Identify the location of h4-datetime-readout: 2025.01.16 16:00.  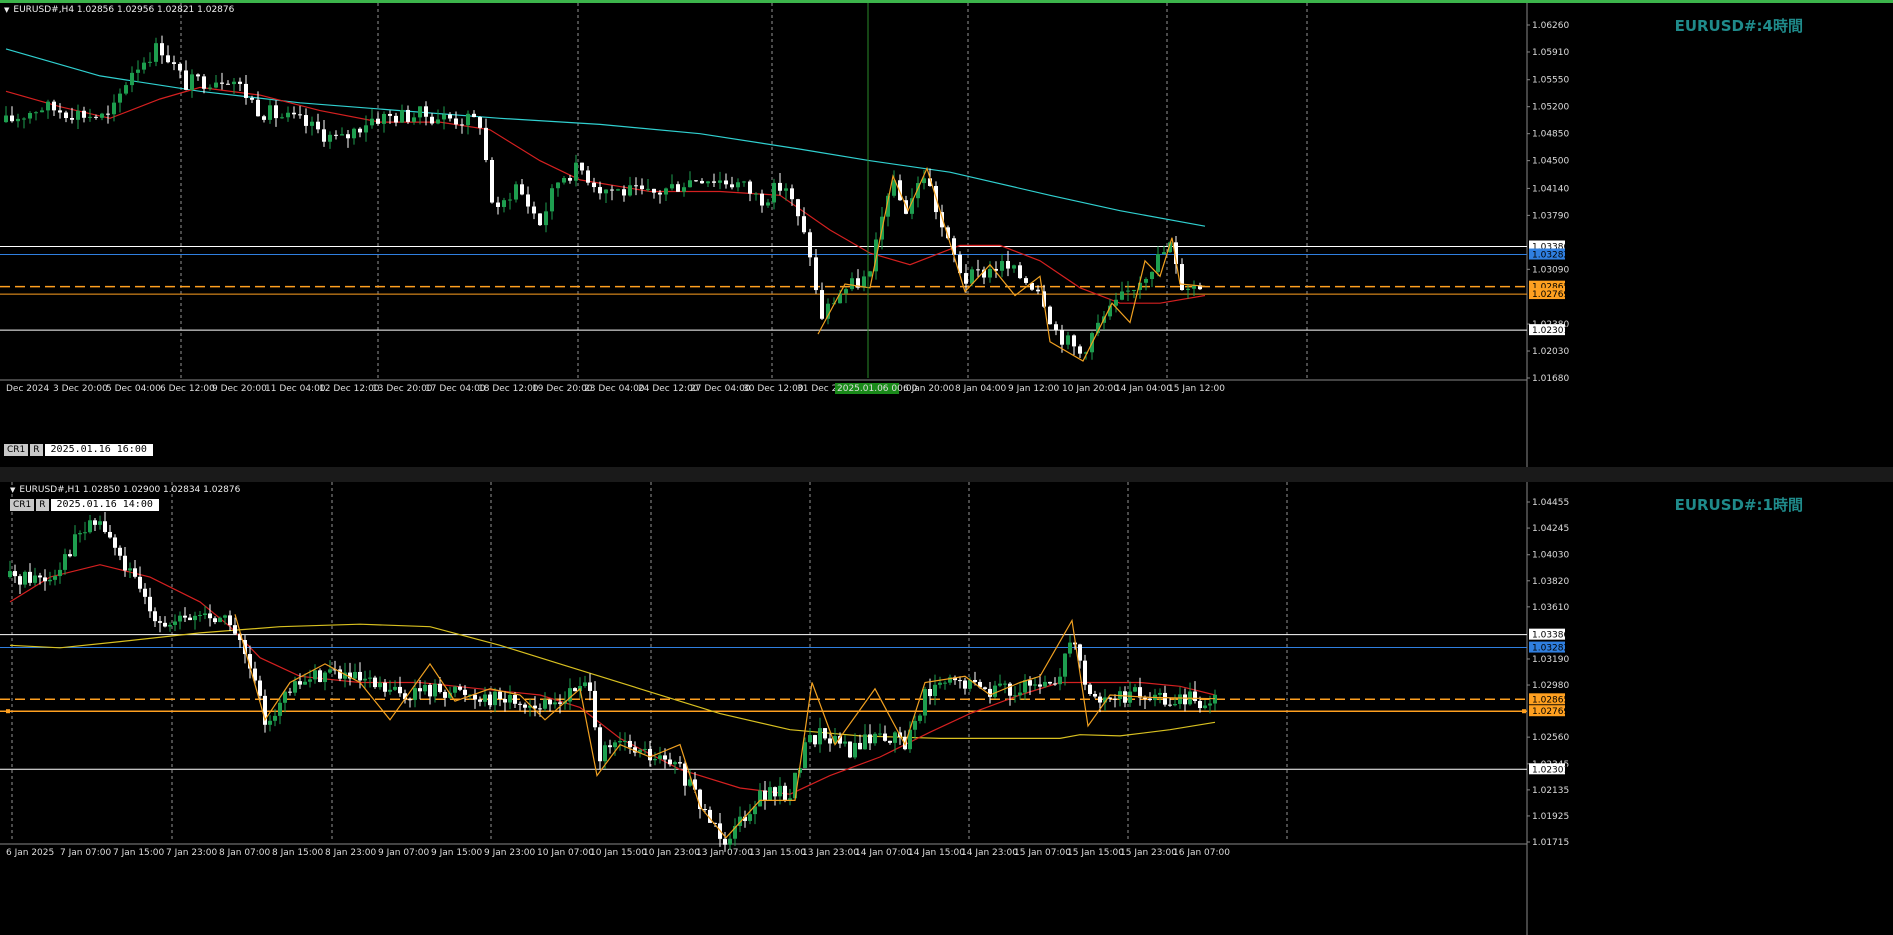
(98, 450).